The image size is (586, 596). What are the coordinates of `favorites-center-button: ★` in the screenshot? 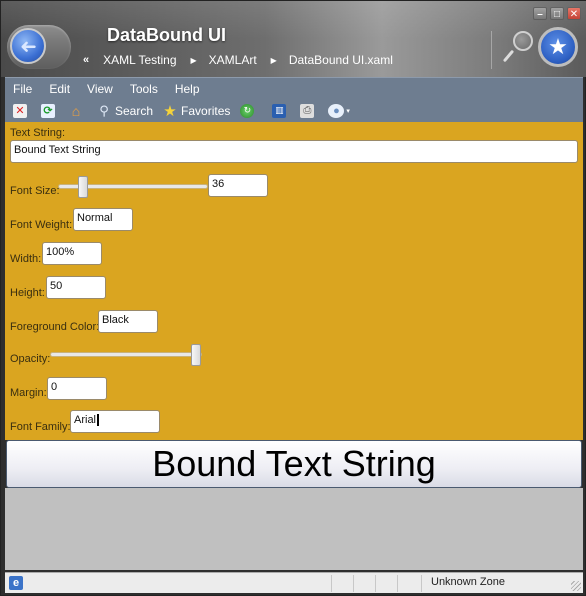 It's located at (558, 47).